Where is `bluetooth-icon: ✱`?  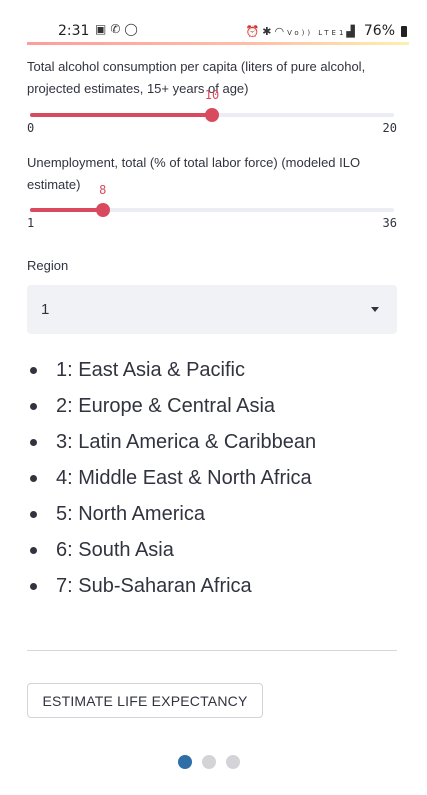 bluetooth-icon: ✱ is located at coordinates (268, 31).